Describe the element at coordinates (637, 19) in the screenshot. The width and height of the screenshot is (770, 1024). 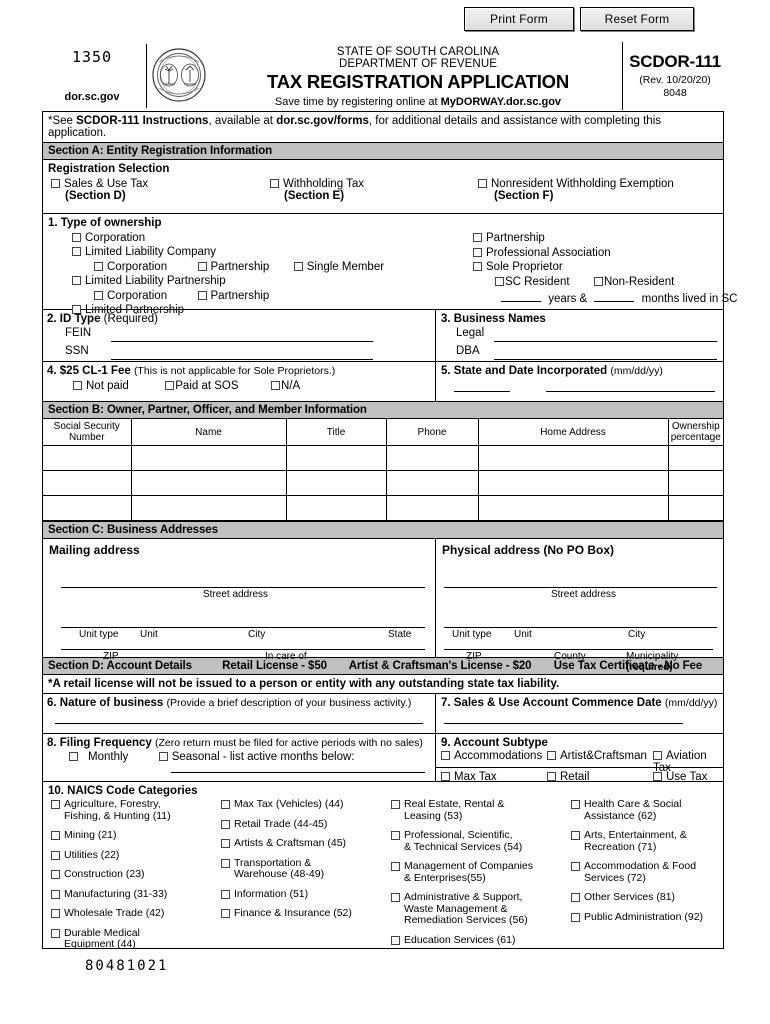
I see `reset-form-button: Reset Form` at that location.